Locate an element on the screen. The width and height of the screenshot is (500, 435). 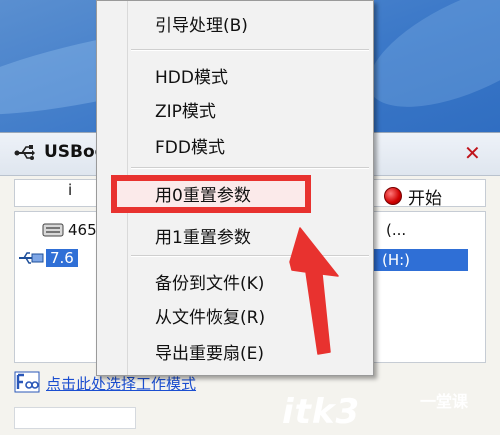
menu-item-restore: 从文件恢复(R) is located at coordinates (210, 315).